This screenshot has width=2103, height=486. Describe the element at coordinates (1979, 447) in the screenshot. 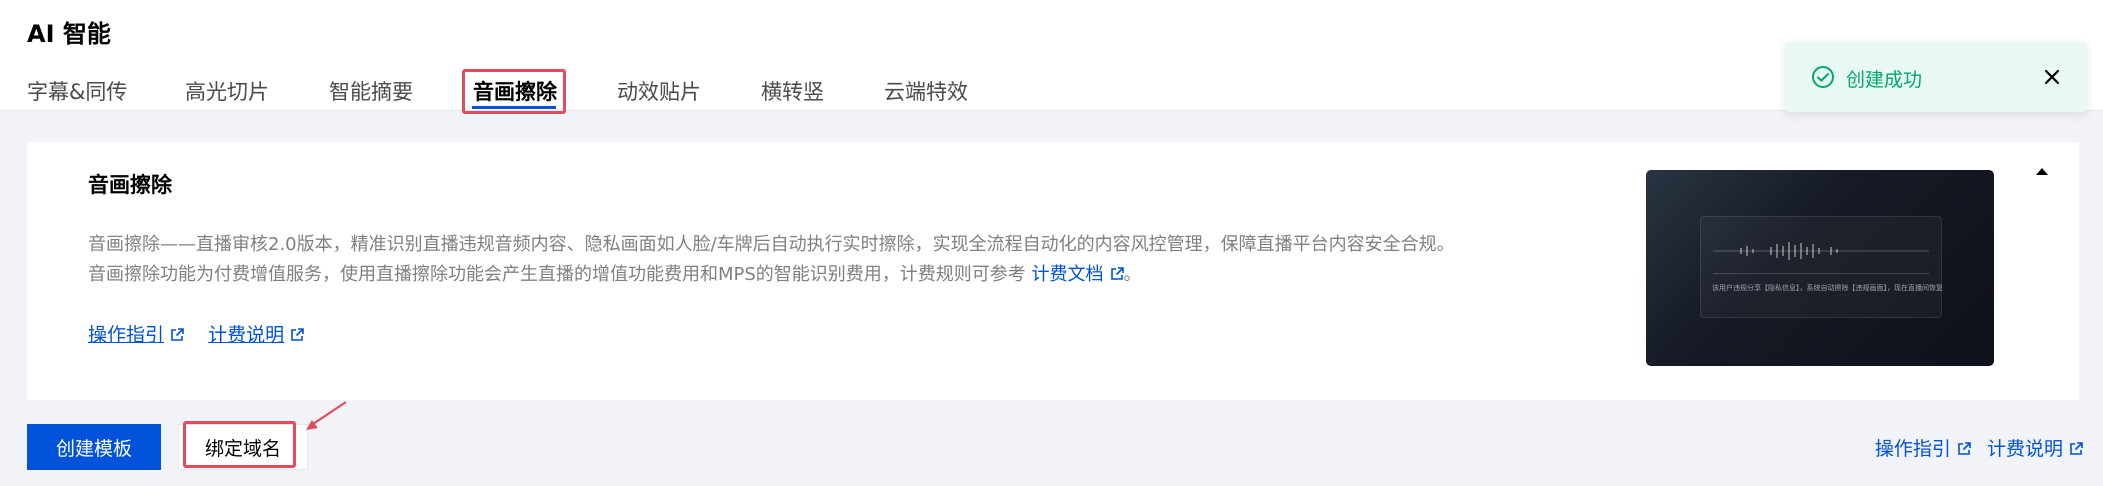

I see `bottom-links: 操作指引 计费说明` at that location.